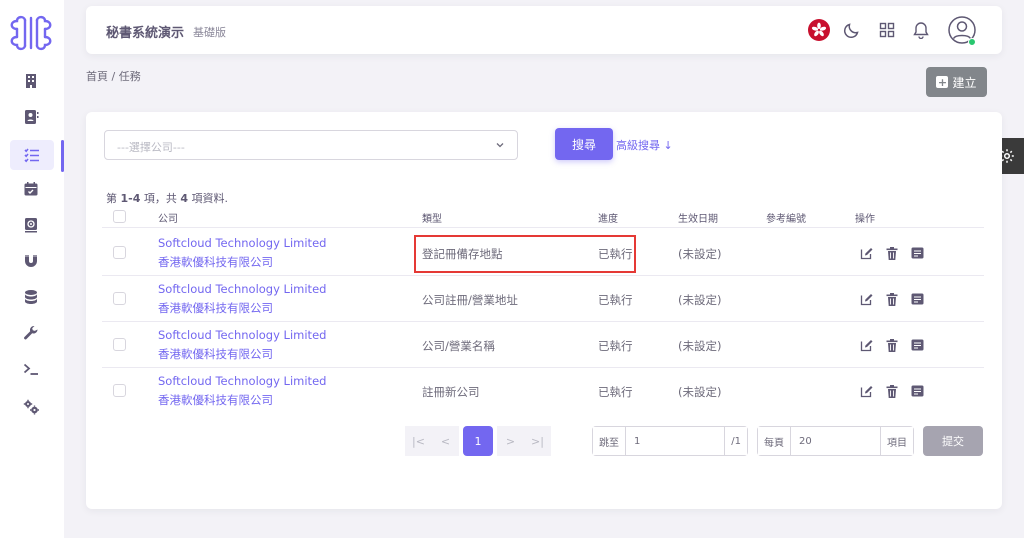 The image size is (1024, 538). What do you see at coordinates (500, 145) in the screenshot?
I see `chevron-down-icon` at bounding box center [500, 145].